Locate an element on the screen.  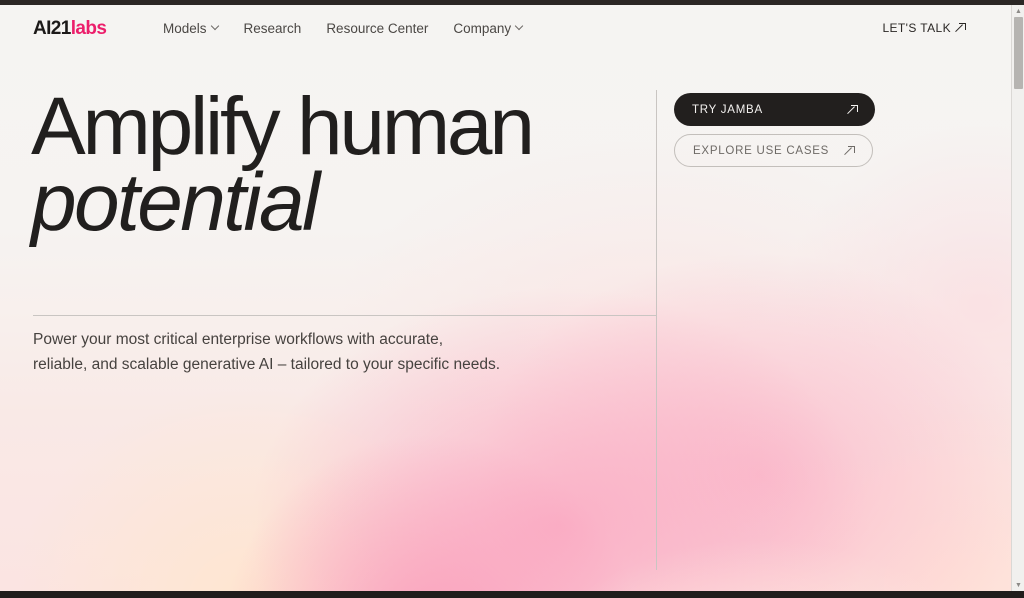
primary-navigation: Models Research Resource Center Company is located at coordinates (343, 28).